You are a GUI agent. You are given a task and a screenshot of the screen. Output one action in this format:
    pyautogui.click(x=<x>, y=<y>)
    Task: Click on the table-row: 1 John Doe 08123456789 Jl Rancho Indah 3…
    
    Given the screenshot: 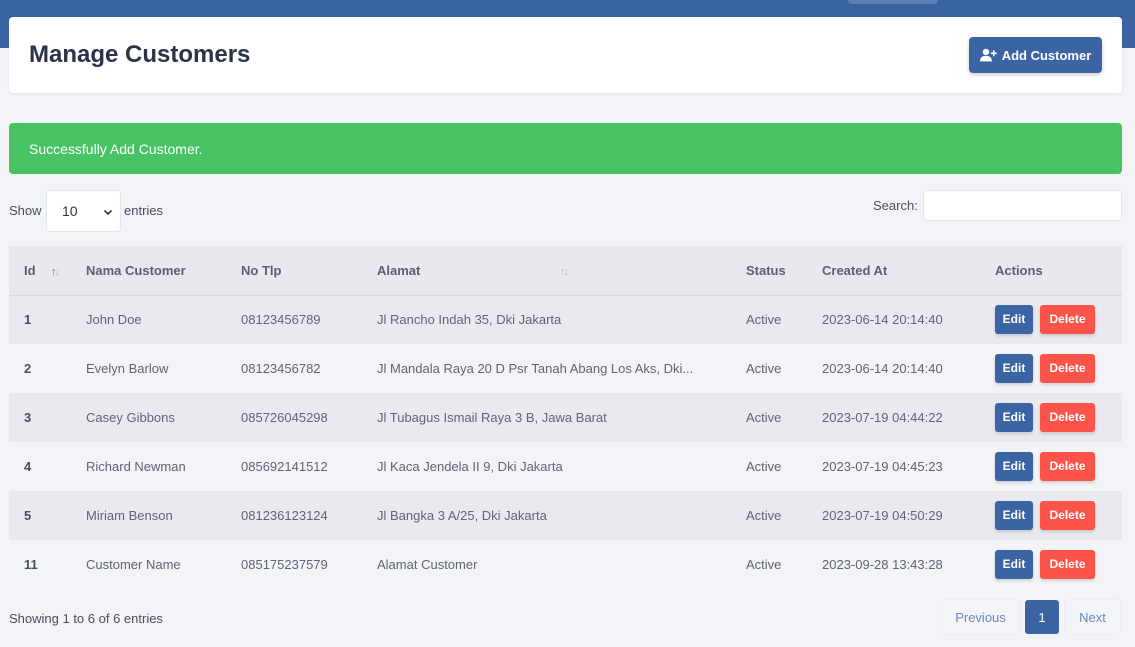 What is the action you would take?
    pyautogui.click(x=565, y=319)
    